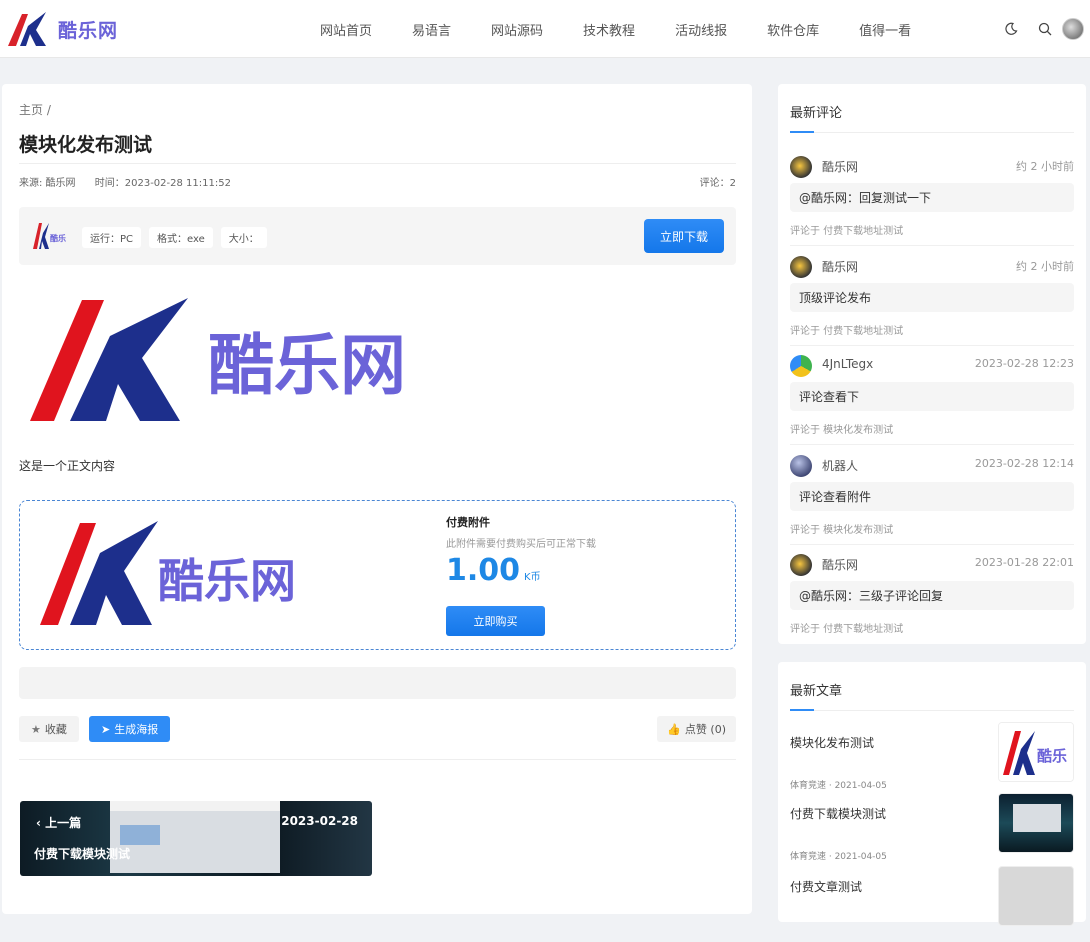 This screenshot has width=1090, height=942. What do you see at coordinates (431, 29) in the screenshot?
I see `nav-easy-language: 易语言` at bounding box center [431, 29].